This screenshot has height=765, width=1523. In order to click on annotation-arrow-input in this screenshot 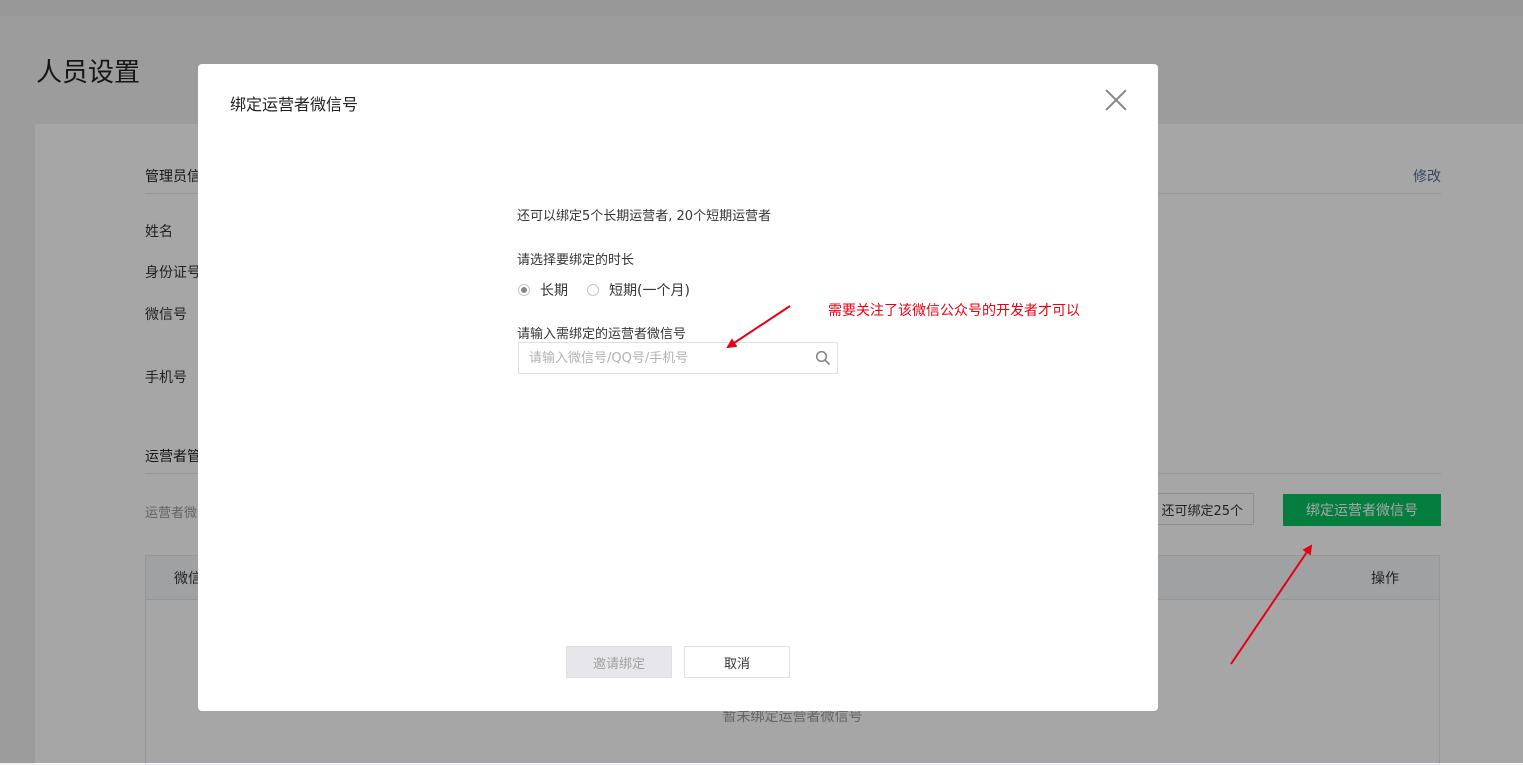, I will do `click(758, 327)`.